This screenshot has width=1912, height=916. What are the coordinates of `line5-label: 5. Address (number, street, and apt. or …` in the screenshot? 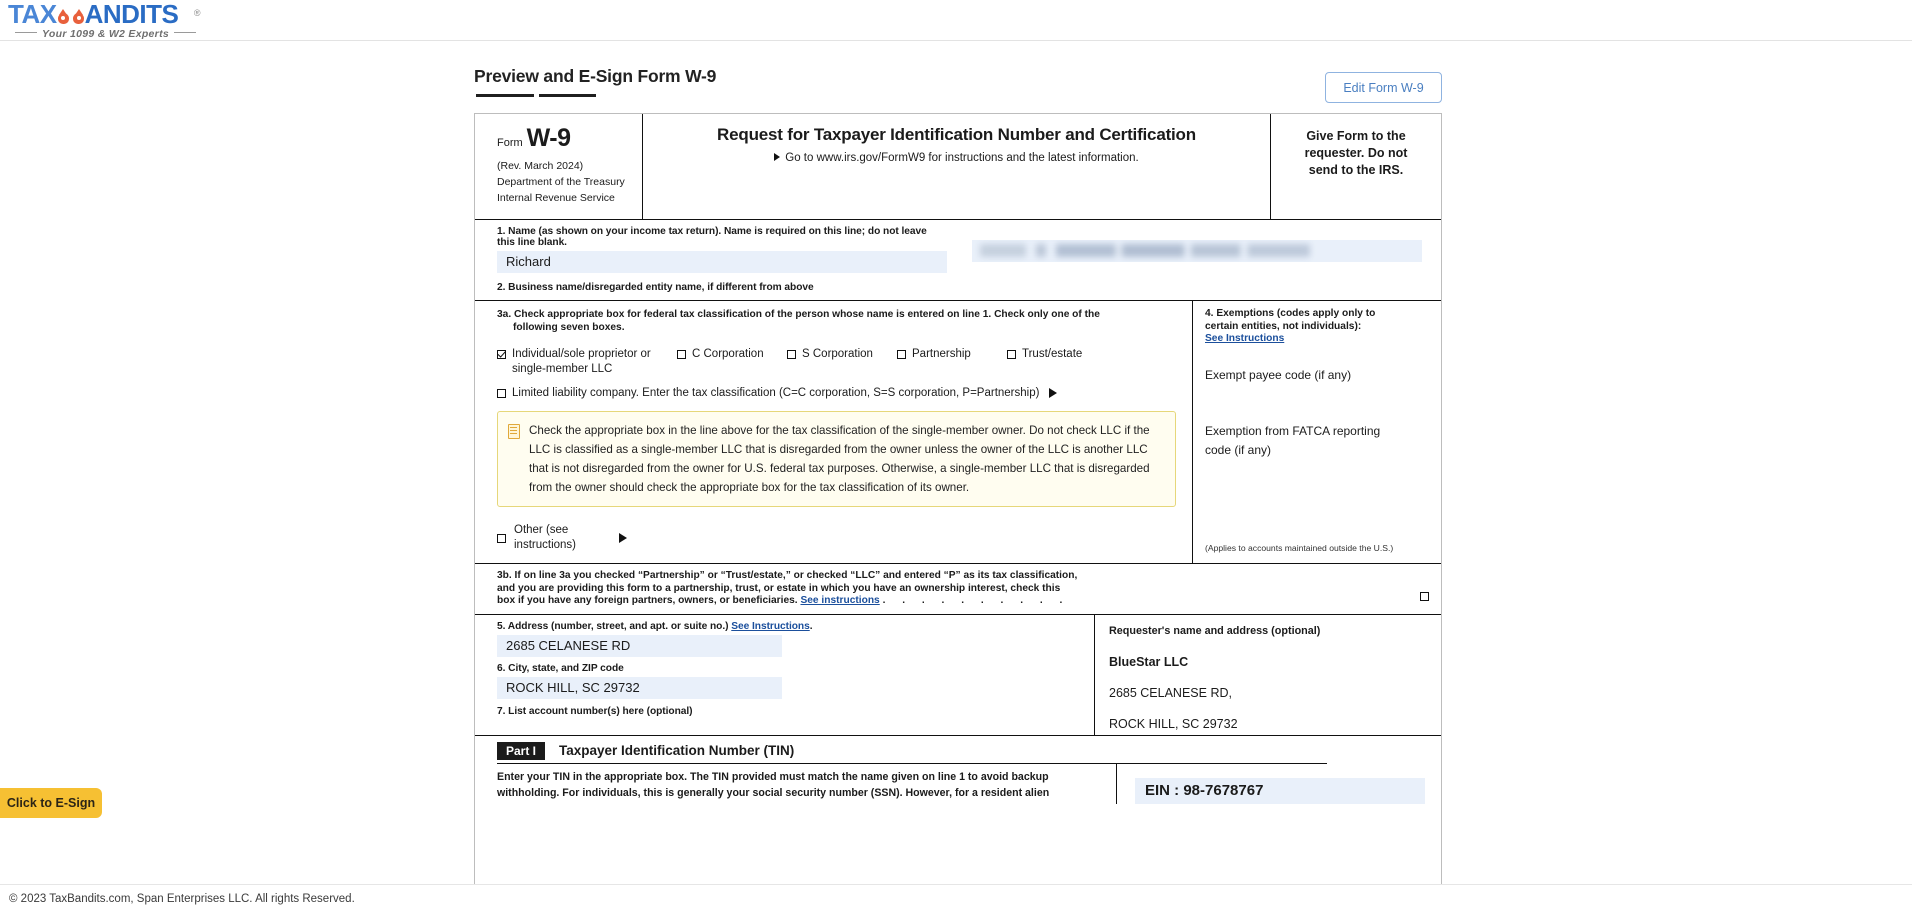 It's located at (795, 626).